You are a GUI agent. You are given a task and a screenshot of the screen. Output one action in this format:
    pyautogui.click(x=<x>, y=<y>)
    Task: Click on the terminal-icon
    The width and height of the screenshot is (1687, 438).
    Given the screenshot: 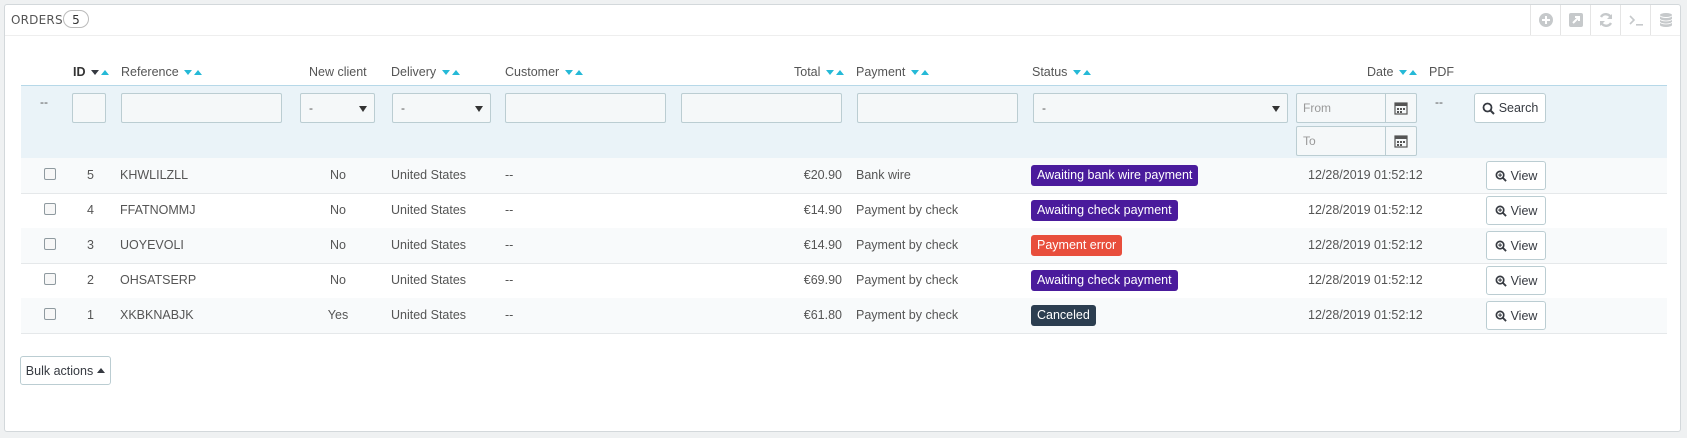 What is the action you would take?
    pyautogui.click(x=1635, y=20)
    